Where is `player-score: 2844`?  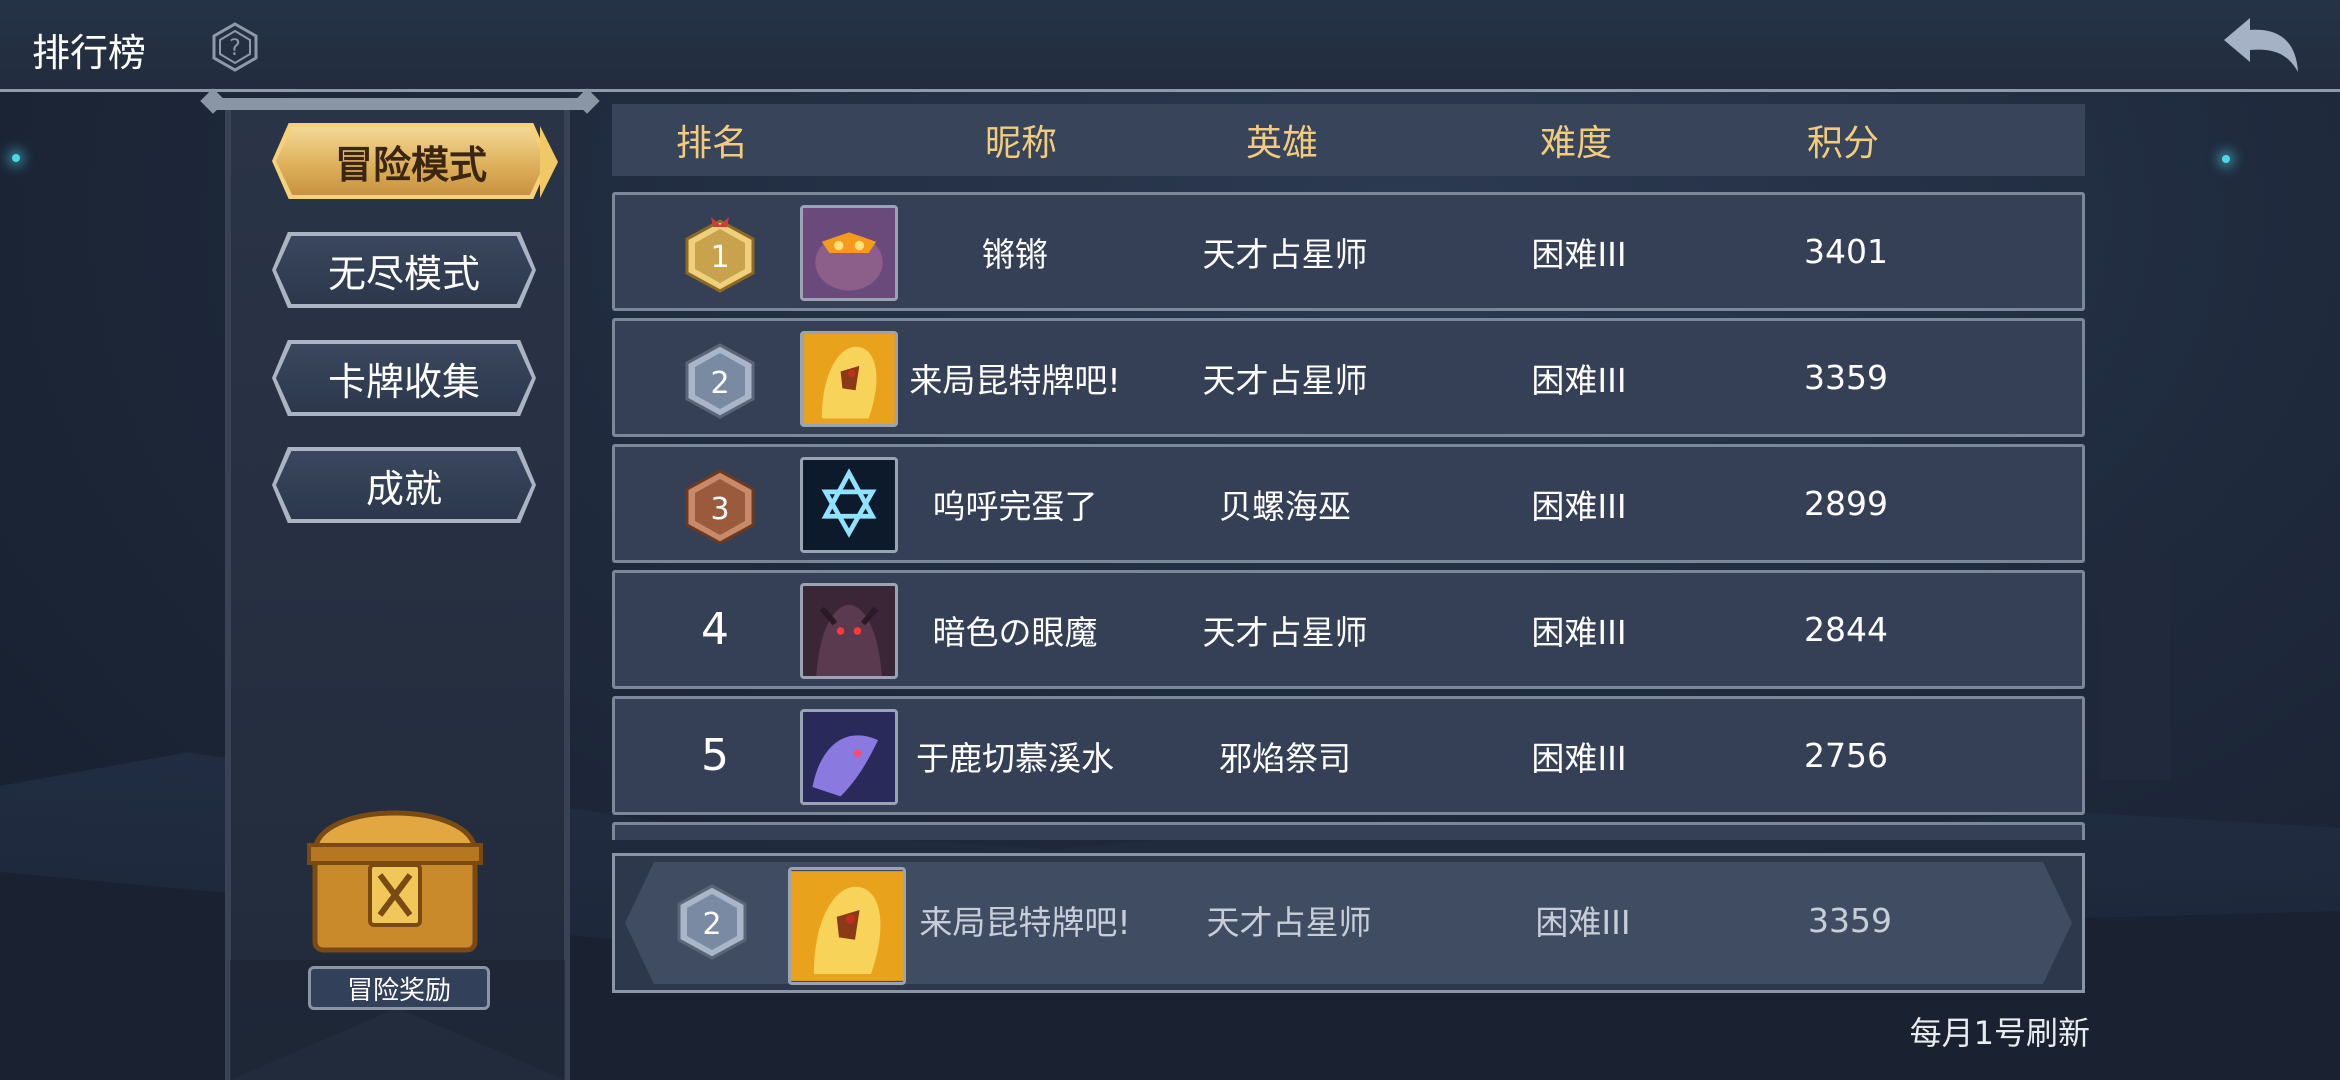
player-score: 2844 is located at coordinates (1846, 629).